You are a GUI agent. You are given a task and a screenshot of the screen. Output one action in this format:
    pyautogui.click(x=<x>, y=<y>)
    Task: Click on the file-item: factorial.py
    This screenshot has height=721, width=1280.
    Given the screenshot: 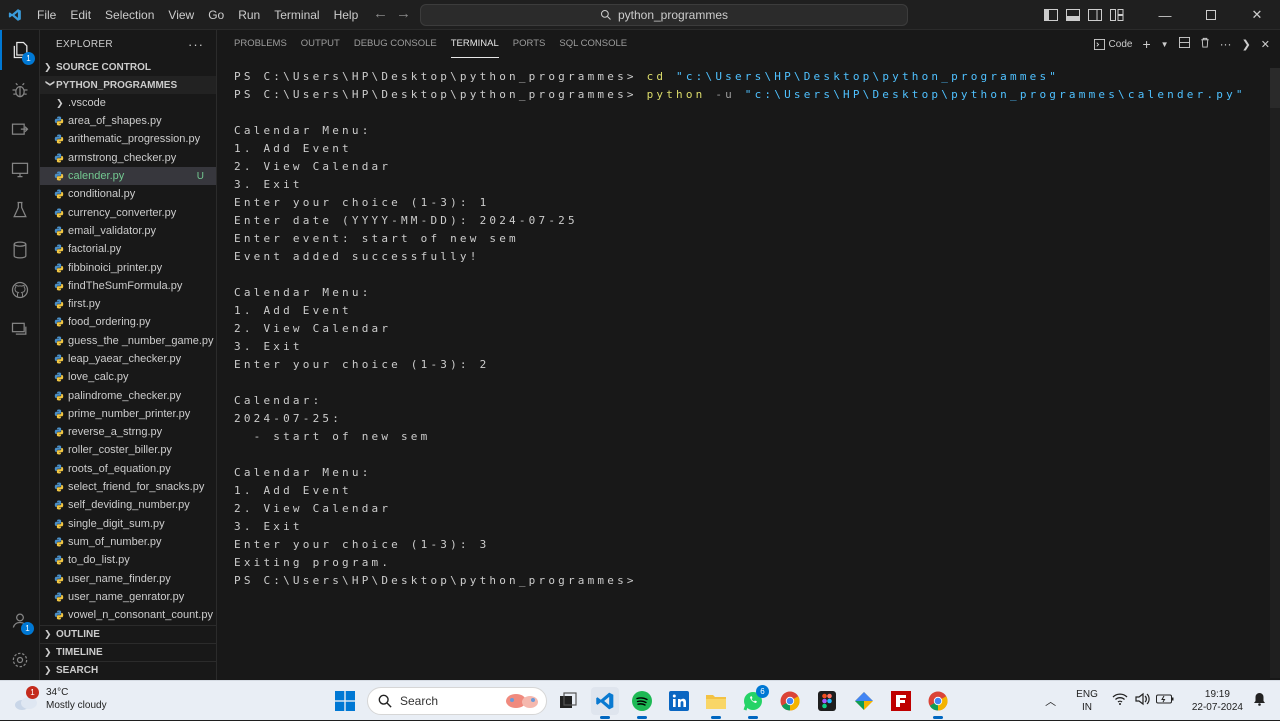 What is the action you would take?
    pyautogui.click(x=128, y=249)
    